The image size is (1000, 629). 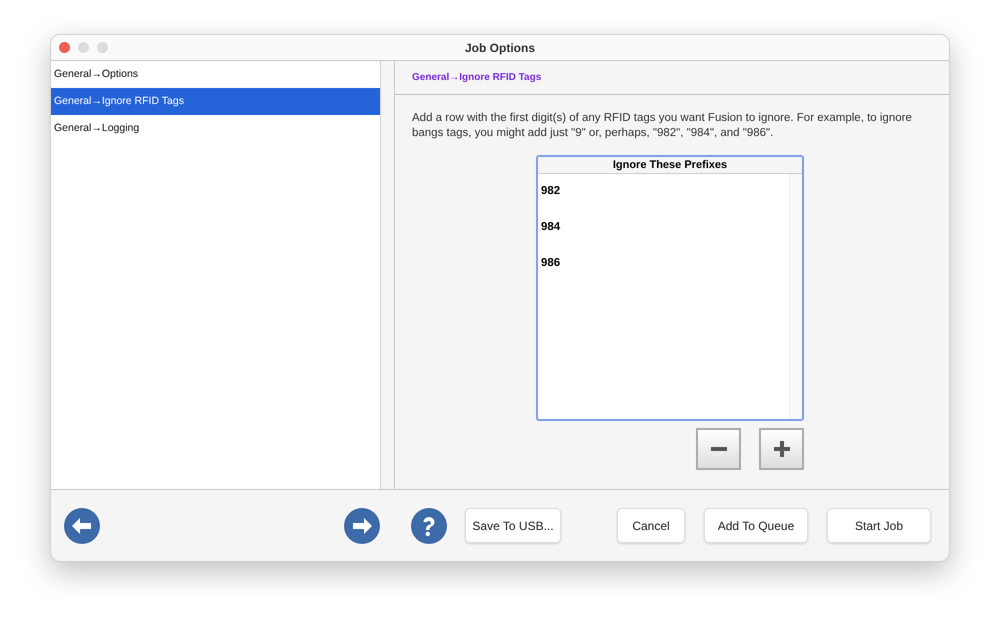 I want to click on table-cell: 986, so click(x=663, y=268).